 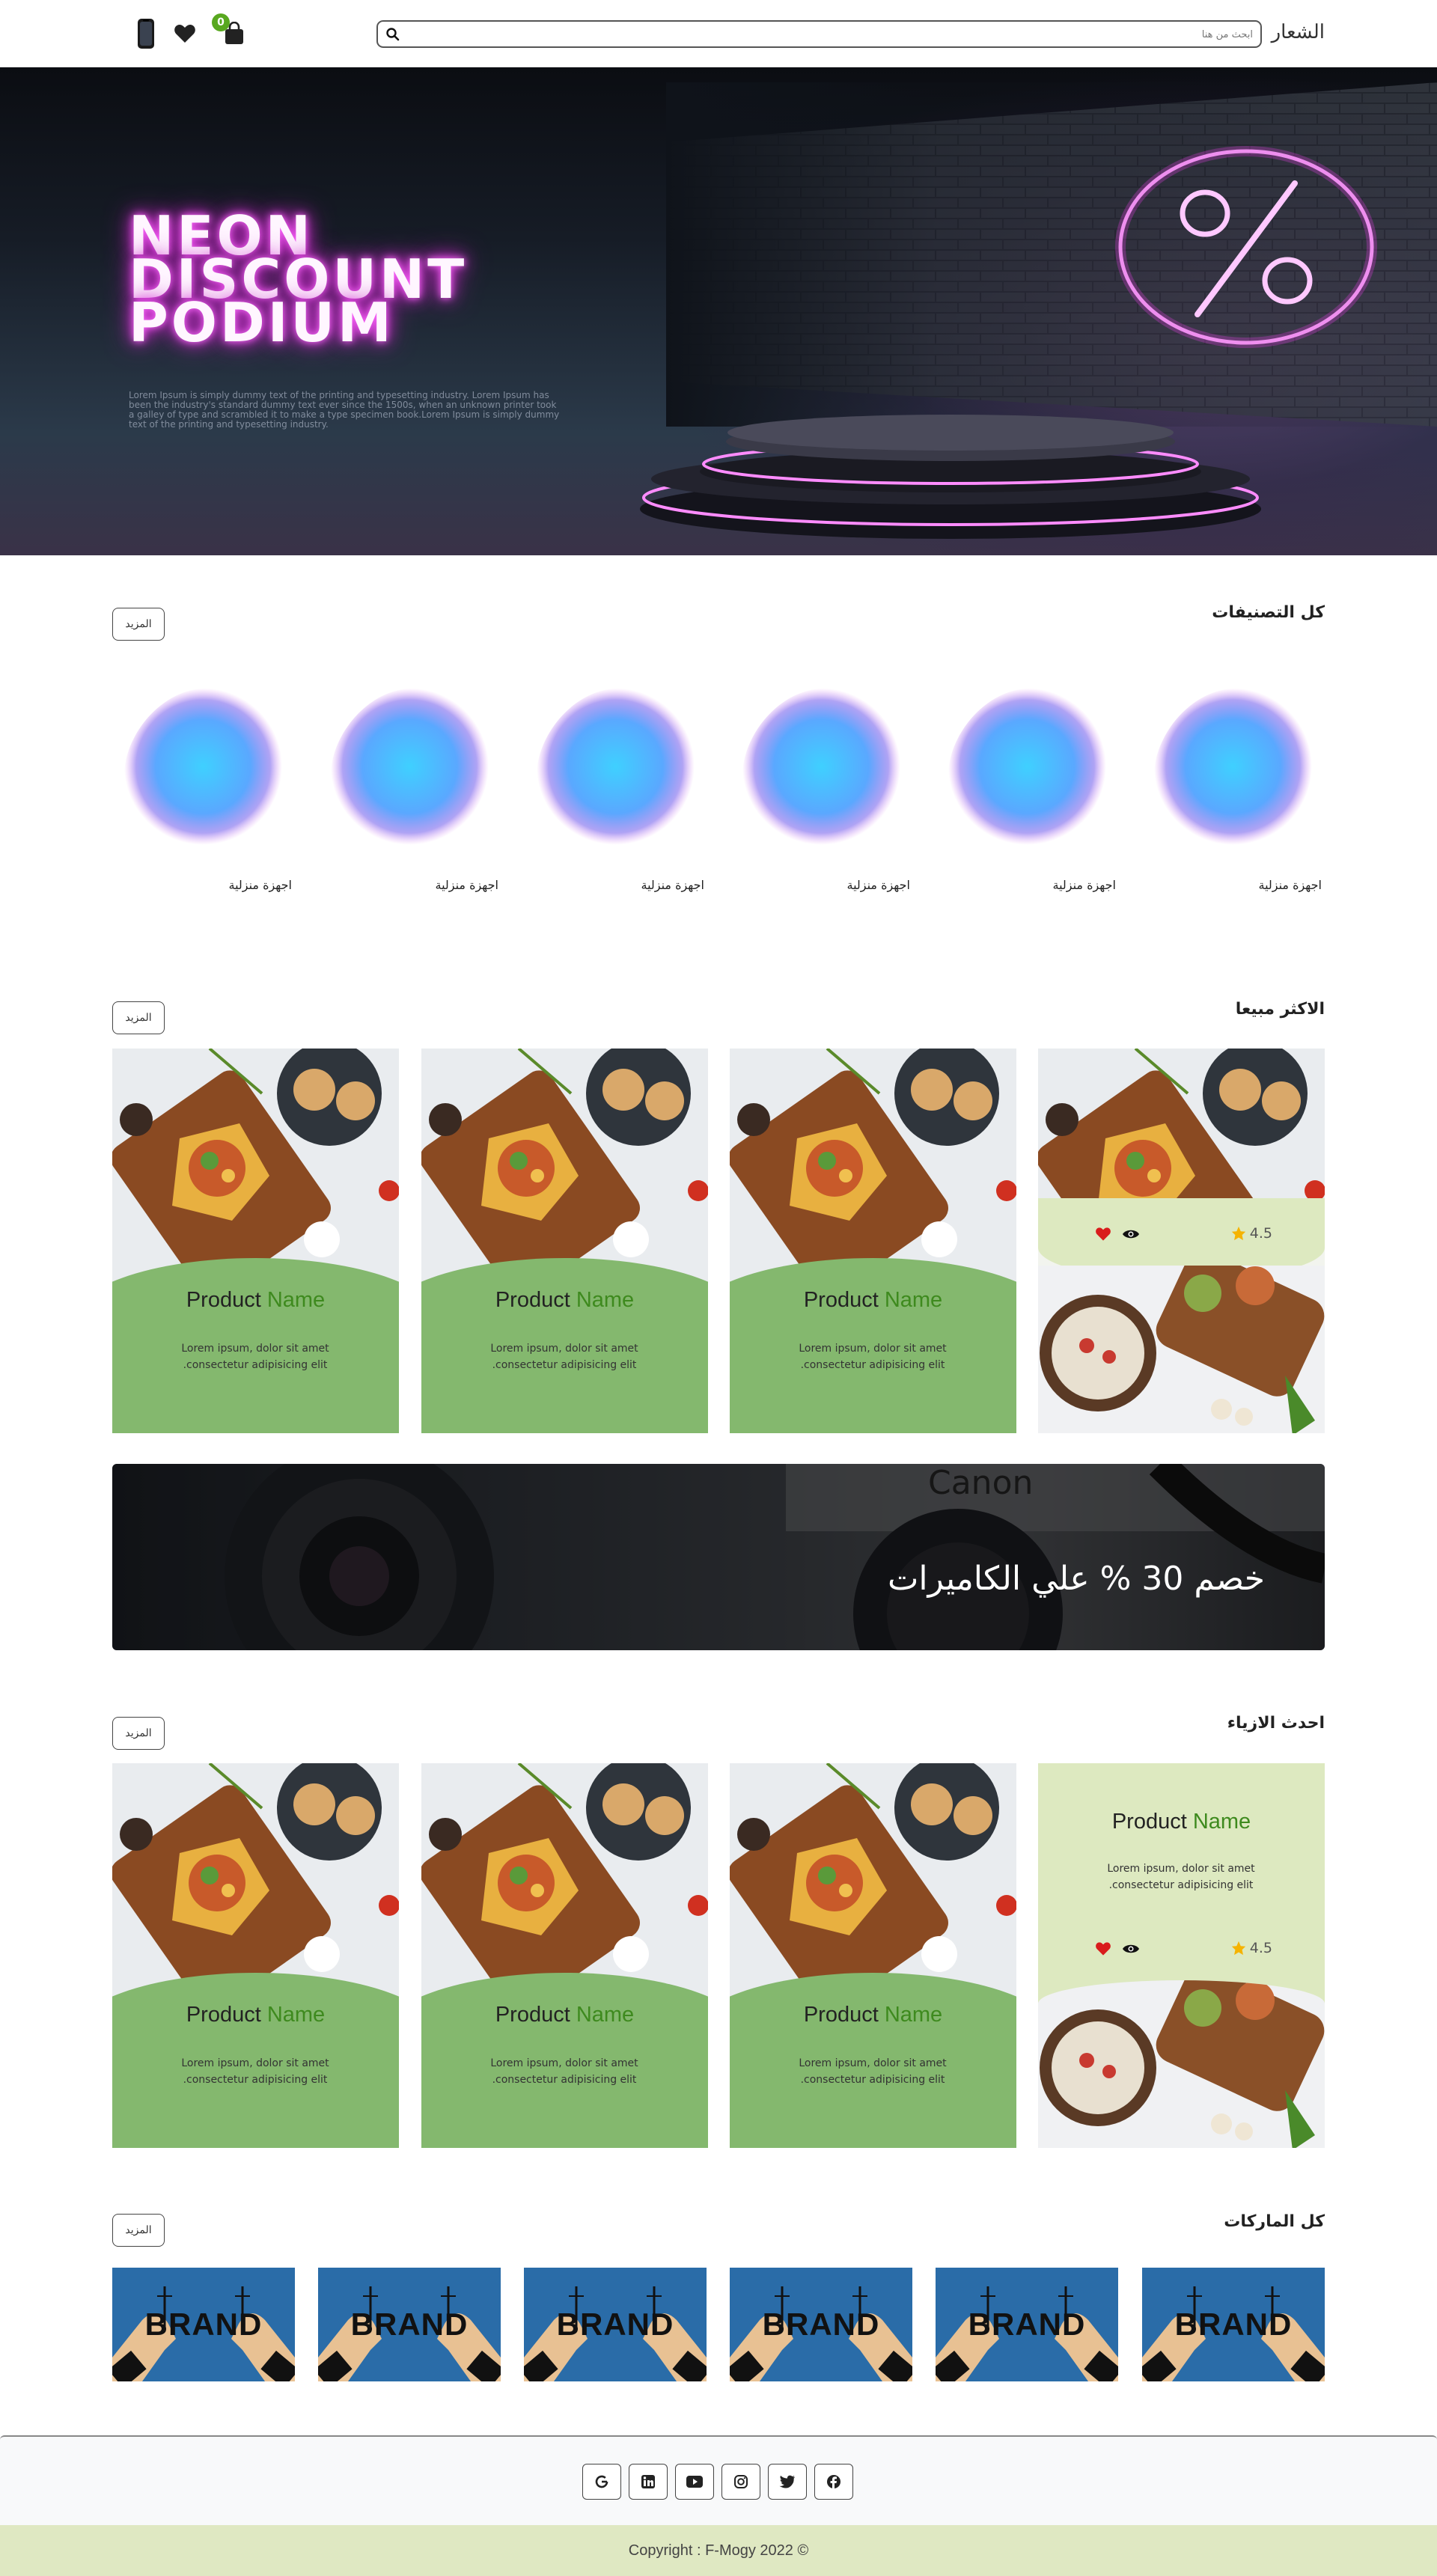 What do you see at coordinates (950, 477) in the screenshot?
I see `neon-podium` at bounding box center [950, 477].